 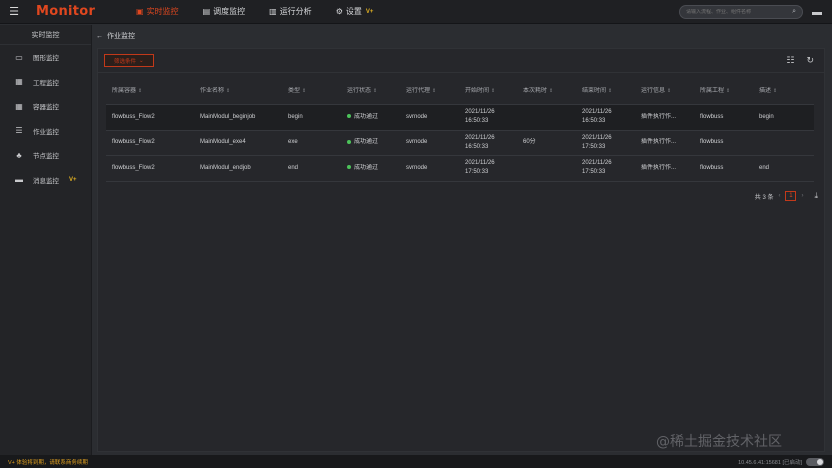 What do you see at coordinates (206, 11) in the screenshot?
I see `schedule-icon: ▤` at bounding box center [206, 11].